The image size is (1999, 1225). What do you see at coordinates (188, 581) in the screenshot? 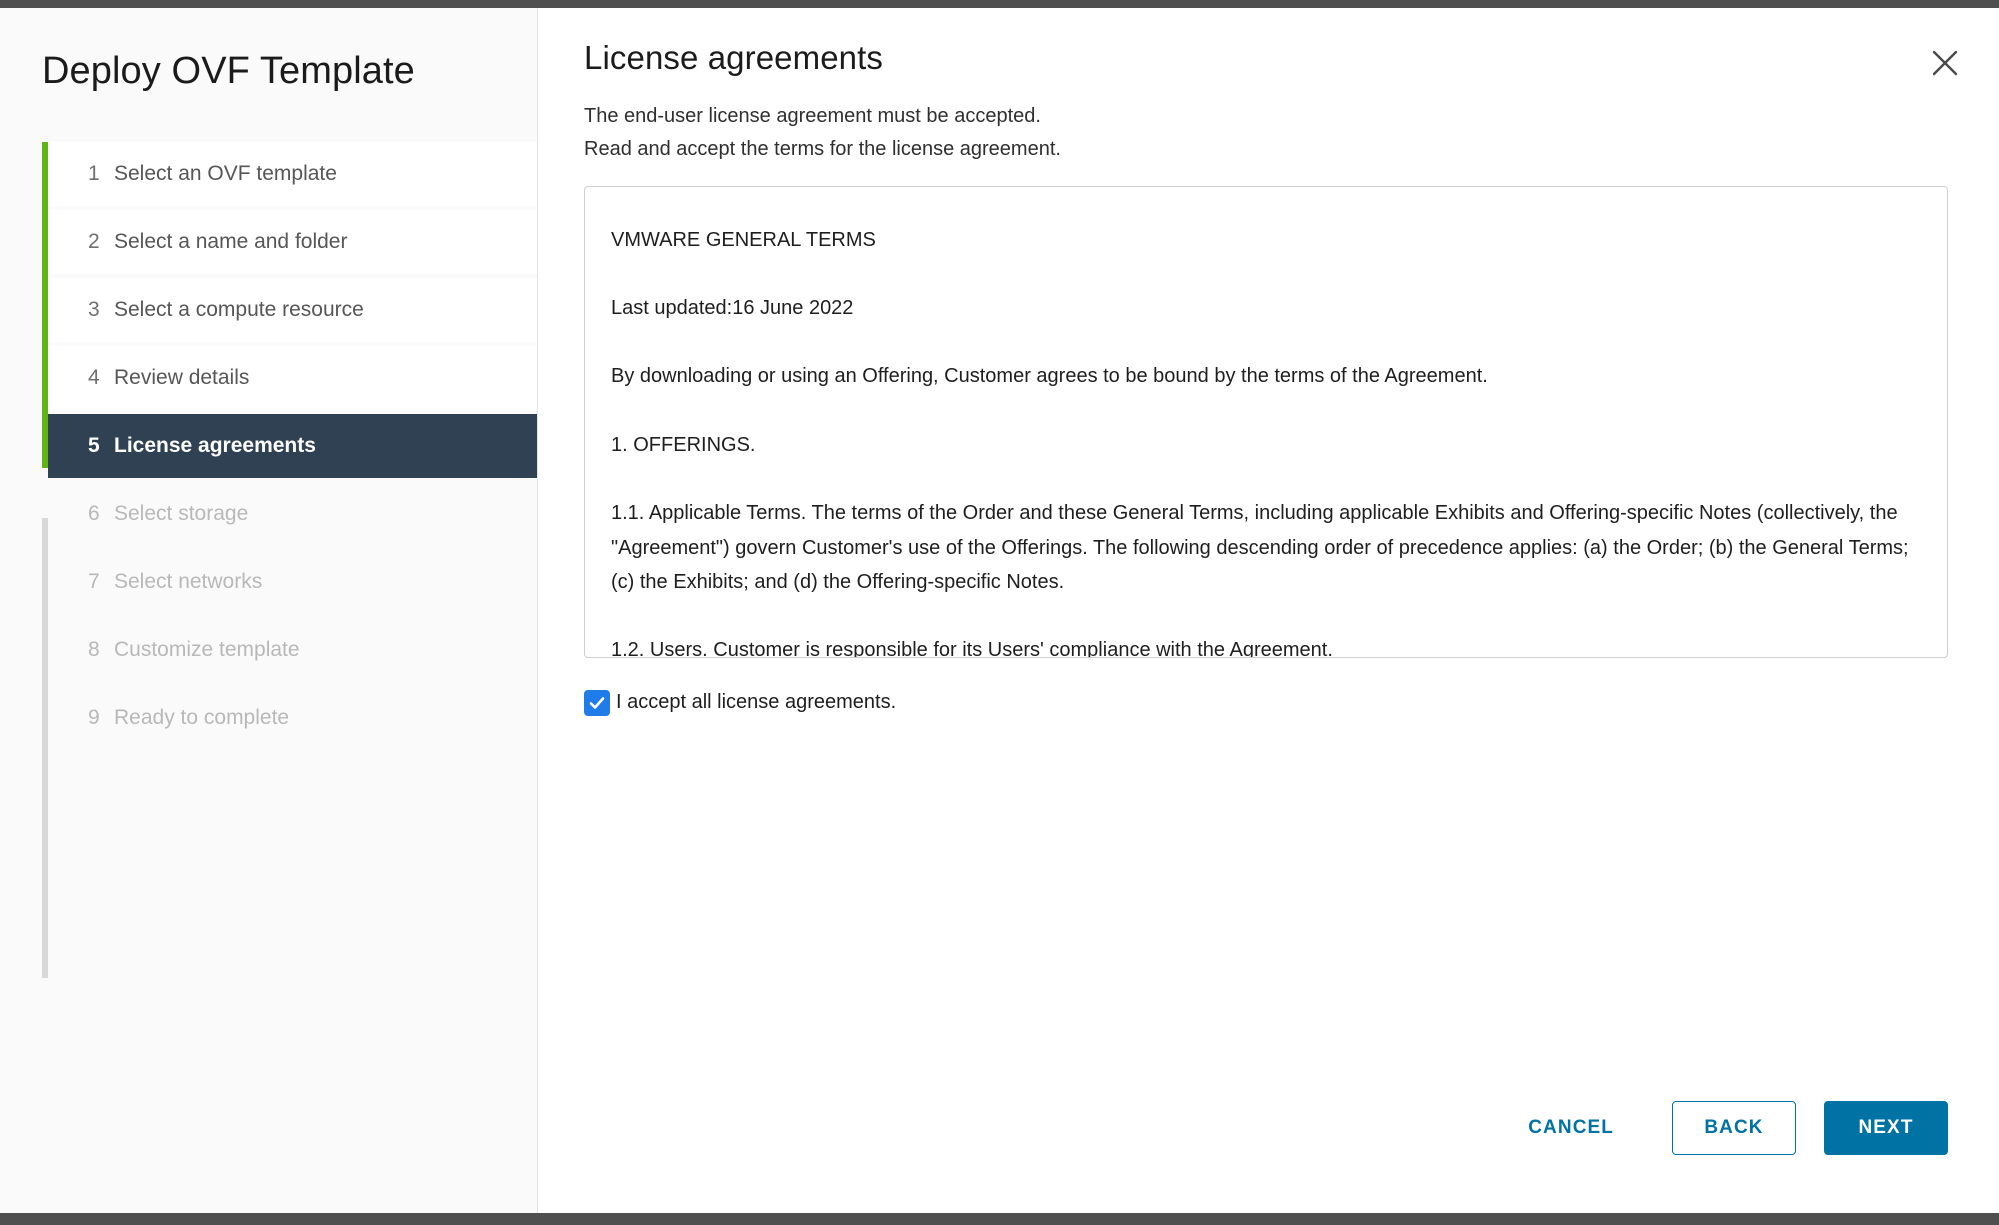
I see `step-label: Select networks` at bounding box center [188, 581].